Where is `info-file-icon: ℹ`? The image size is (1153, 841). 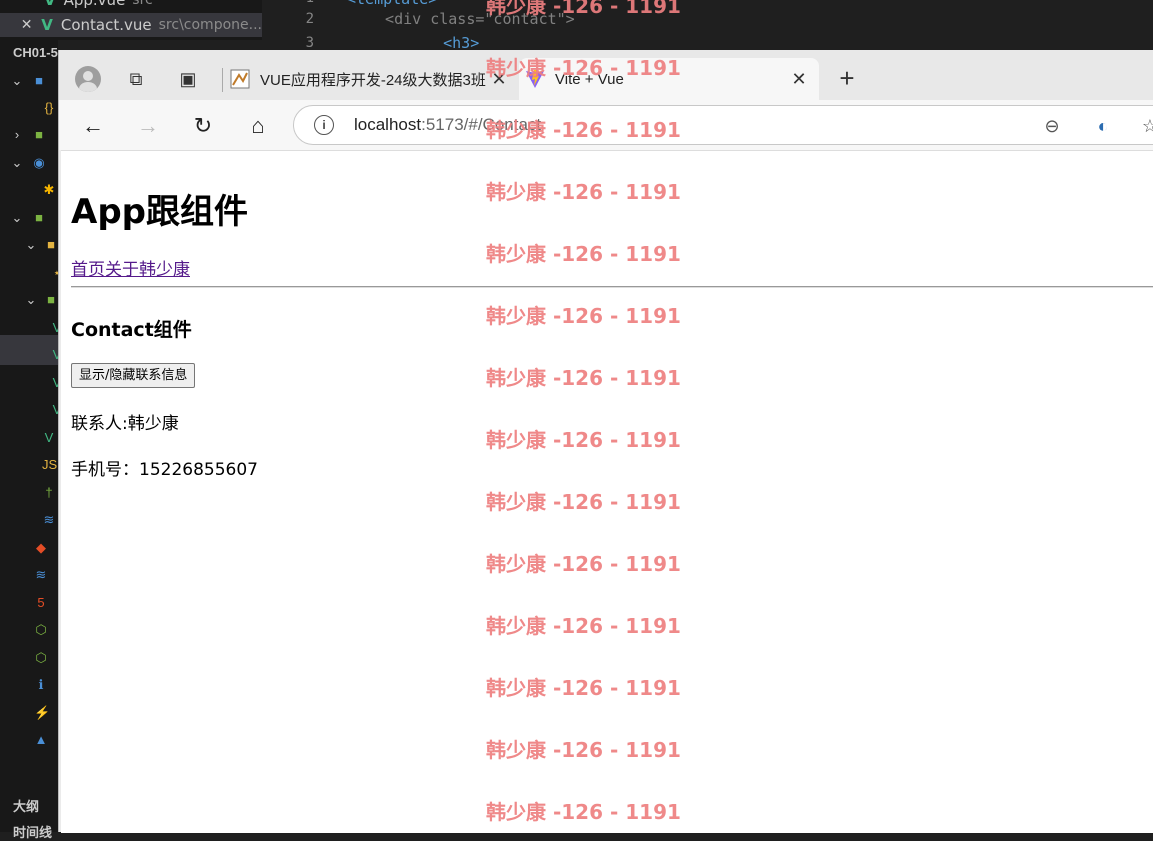
info-file-icon: ℹ is located at coordinates (41, 684).